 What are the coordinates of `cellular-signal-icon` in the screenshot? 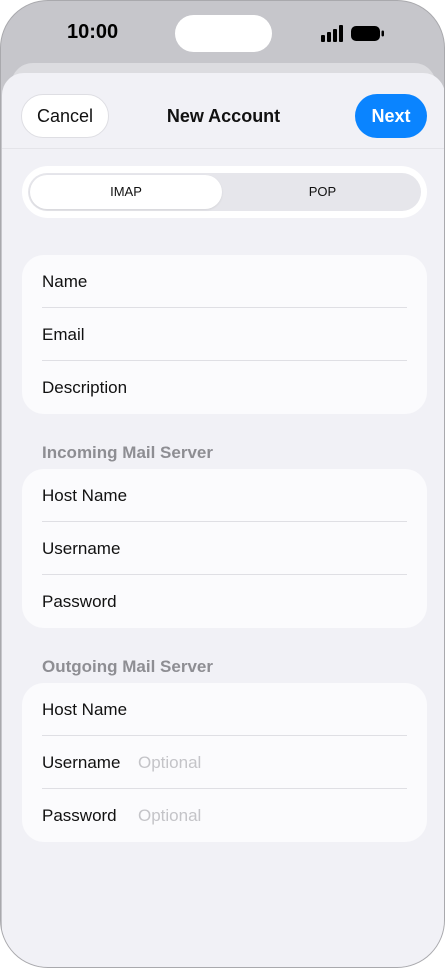 It's located at (332, 33).